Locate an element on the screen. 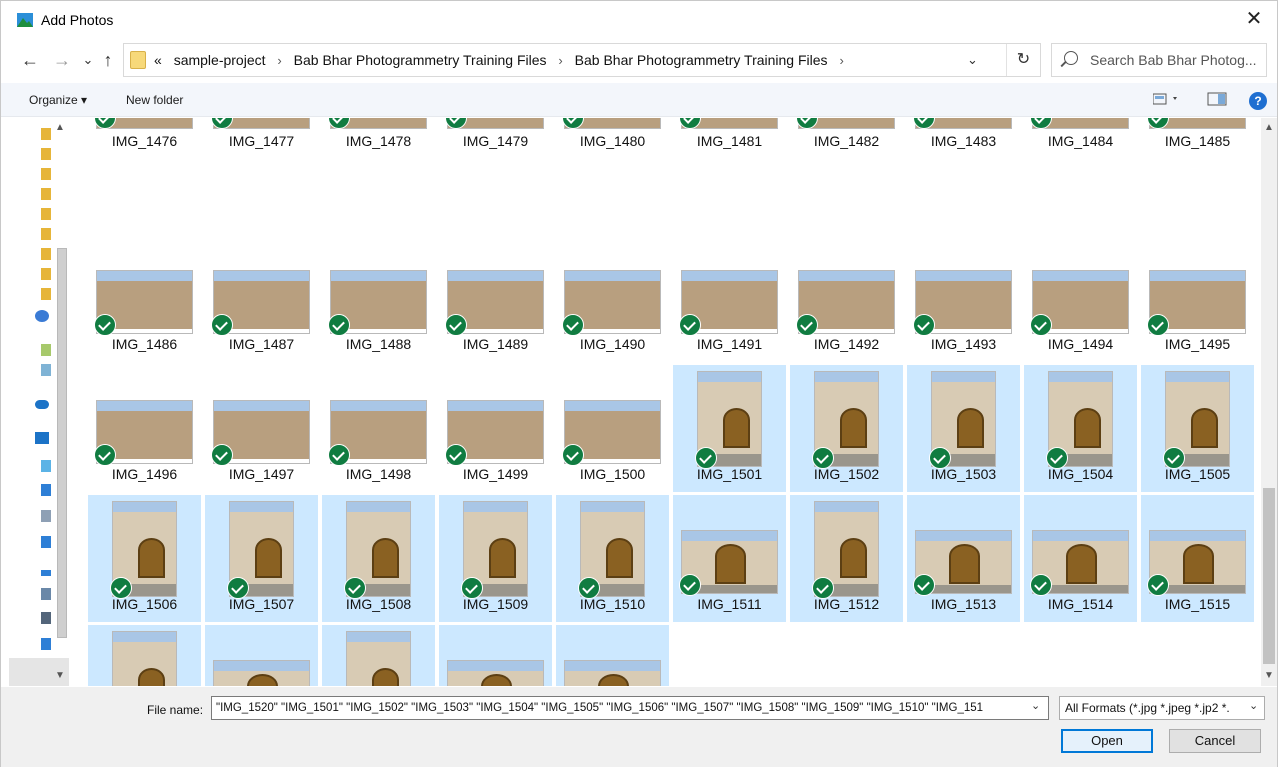 The width and height of the screenshot is (1278, 767). file-tile: IMG_1513 is located at coordinates (963, 558).